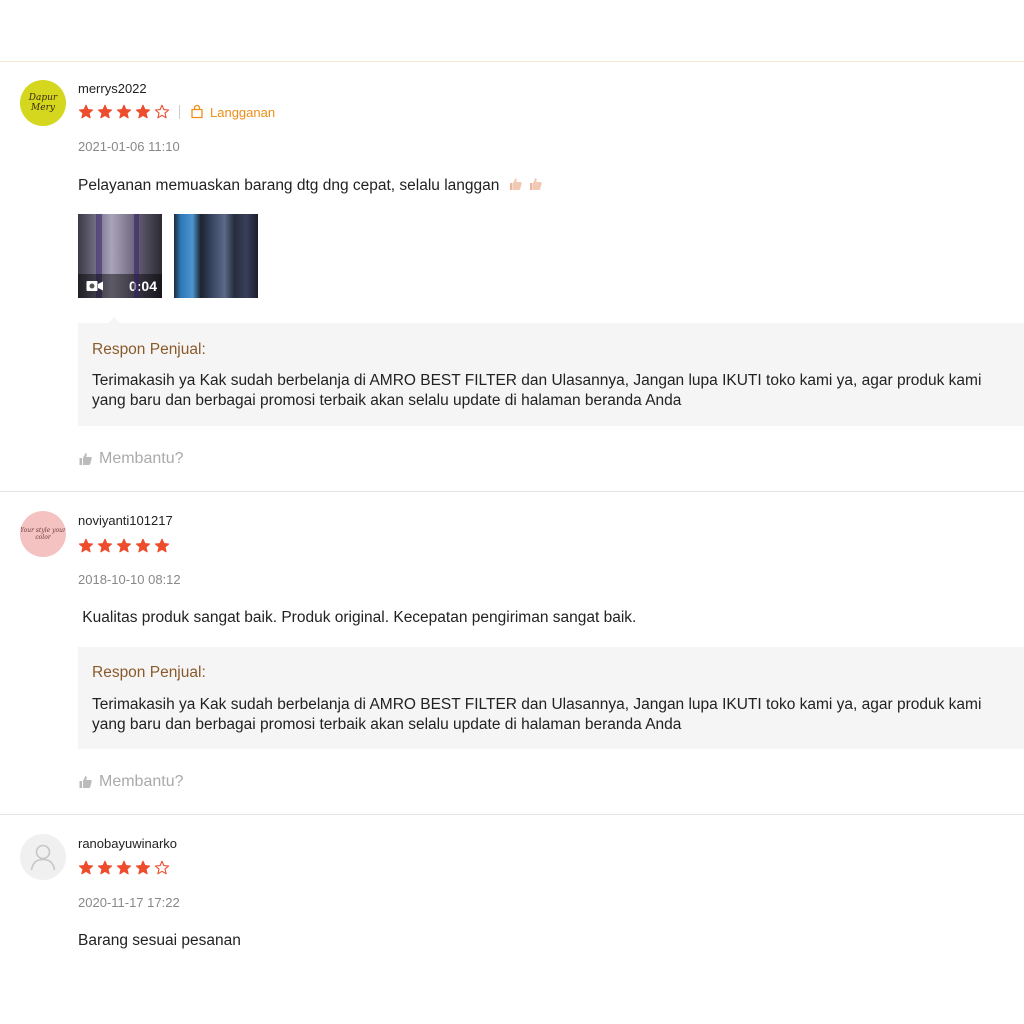 Image resolution: width=1024 pixels, height=1024 pixels. I want to click on username: ranobayuwinarko, so click(127, 843).